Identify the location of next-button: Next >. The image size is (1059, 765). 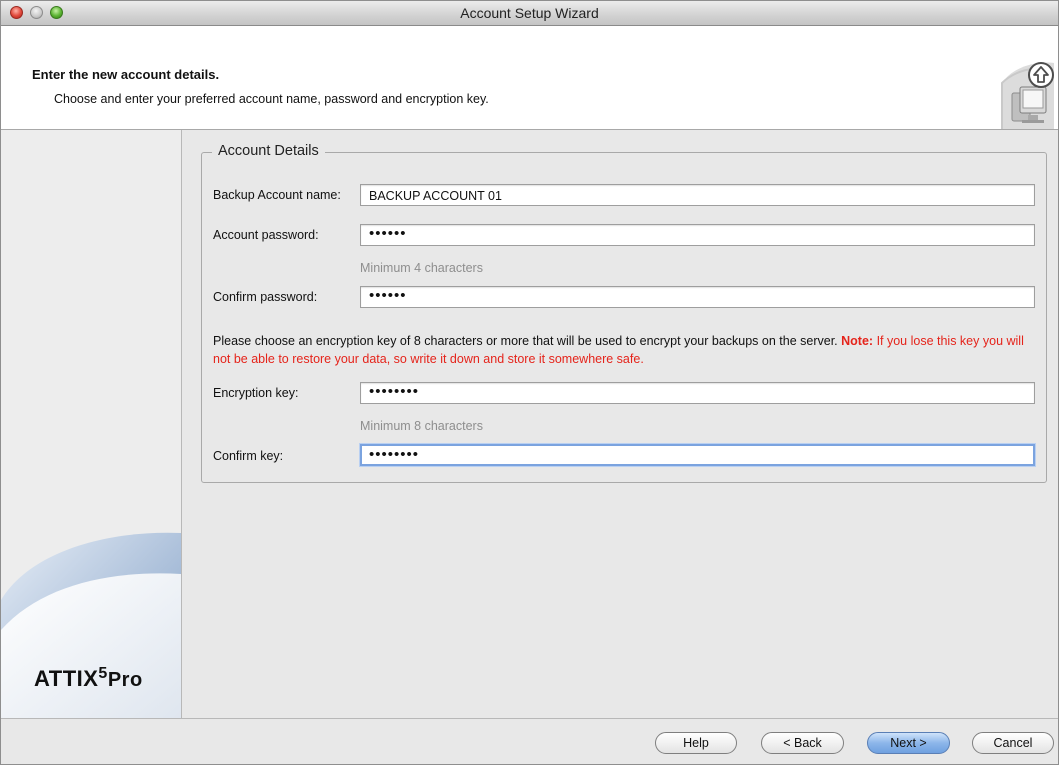
(908, 743).